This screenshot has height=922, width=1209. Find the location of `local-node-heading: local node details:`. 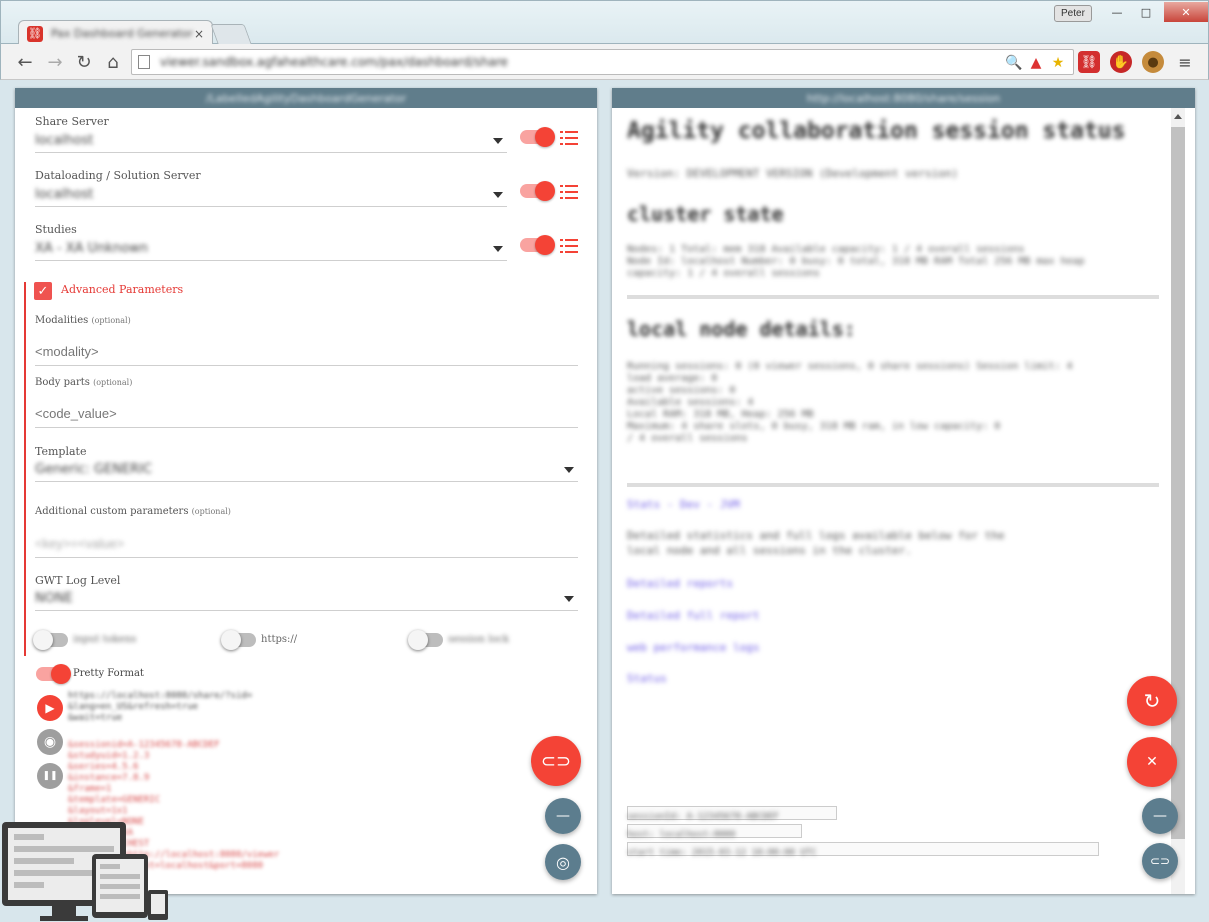

local-node-heading: local node details: is located at coordinates (741, 329).